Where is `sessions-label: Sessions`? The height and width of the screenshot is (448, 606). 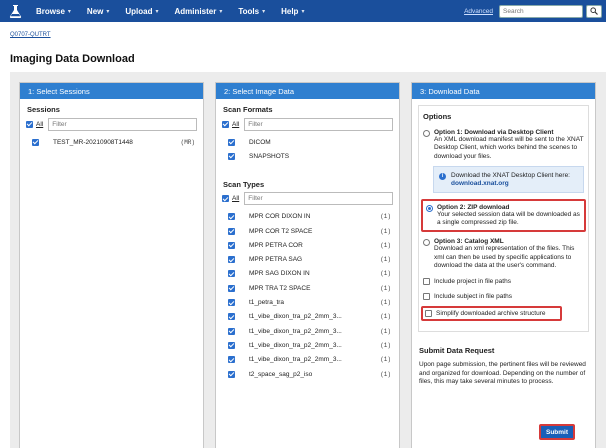
sessions-label: Sessions is located at coordinates (43, 109).